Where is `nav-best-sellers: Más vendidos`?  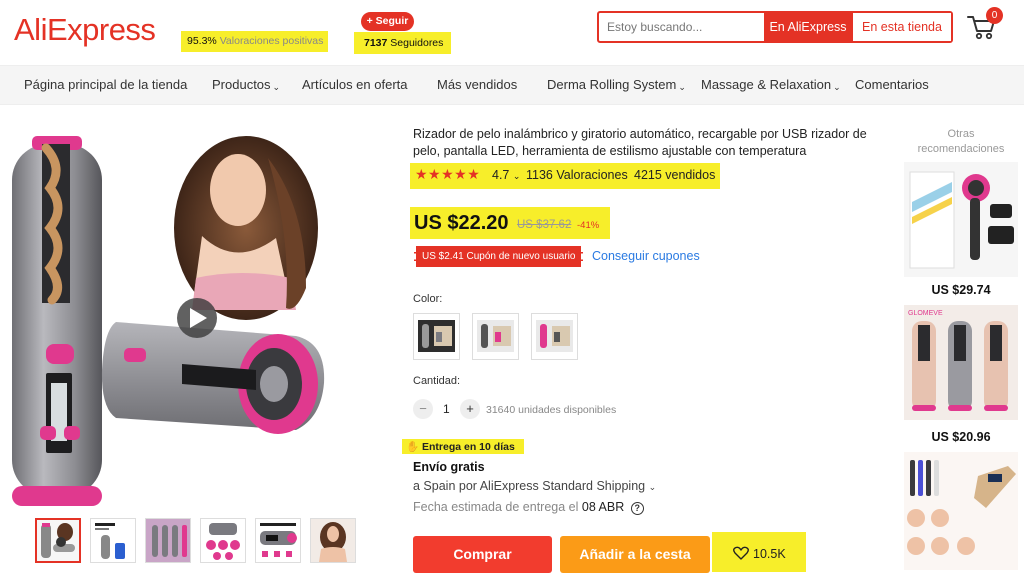 nav-best-sellers: Más vendidos is located at coordinates (477, 86).